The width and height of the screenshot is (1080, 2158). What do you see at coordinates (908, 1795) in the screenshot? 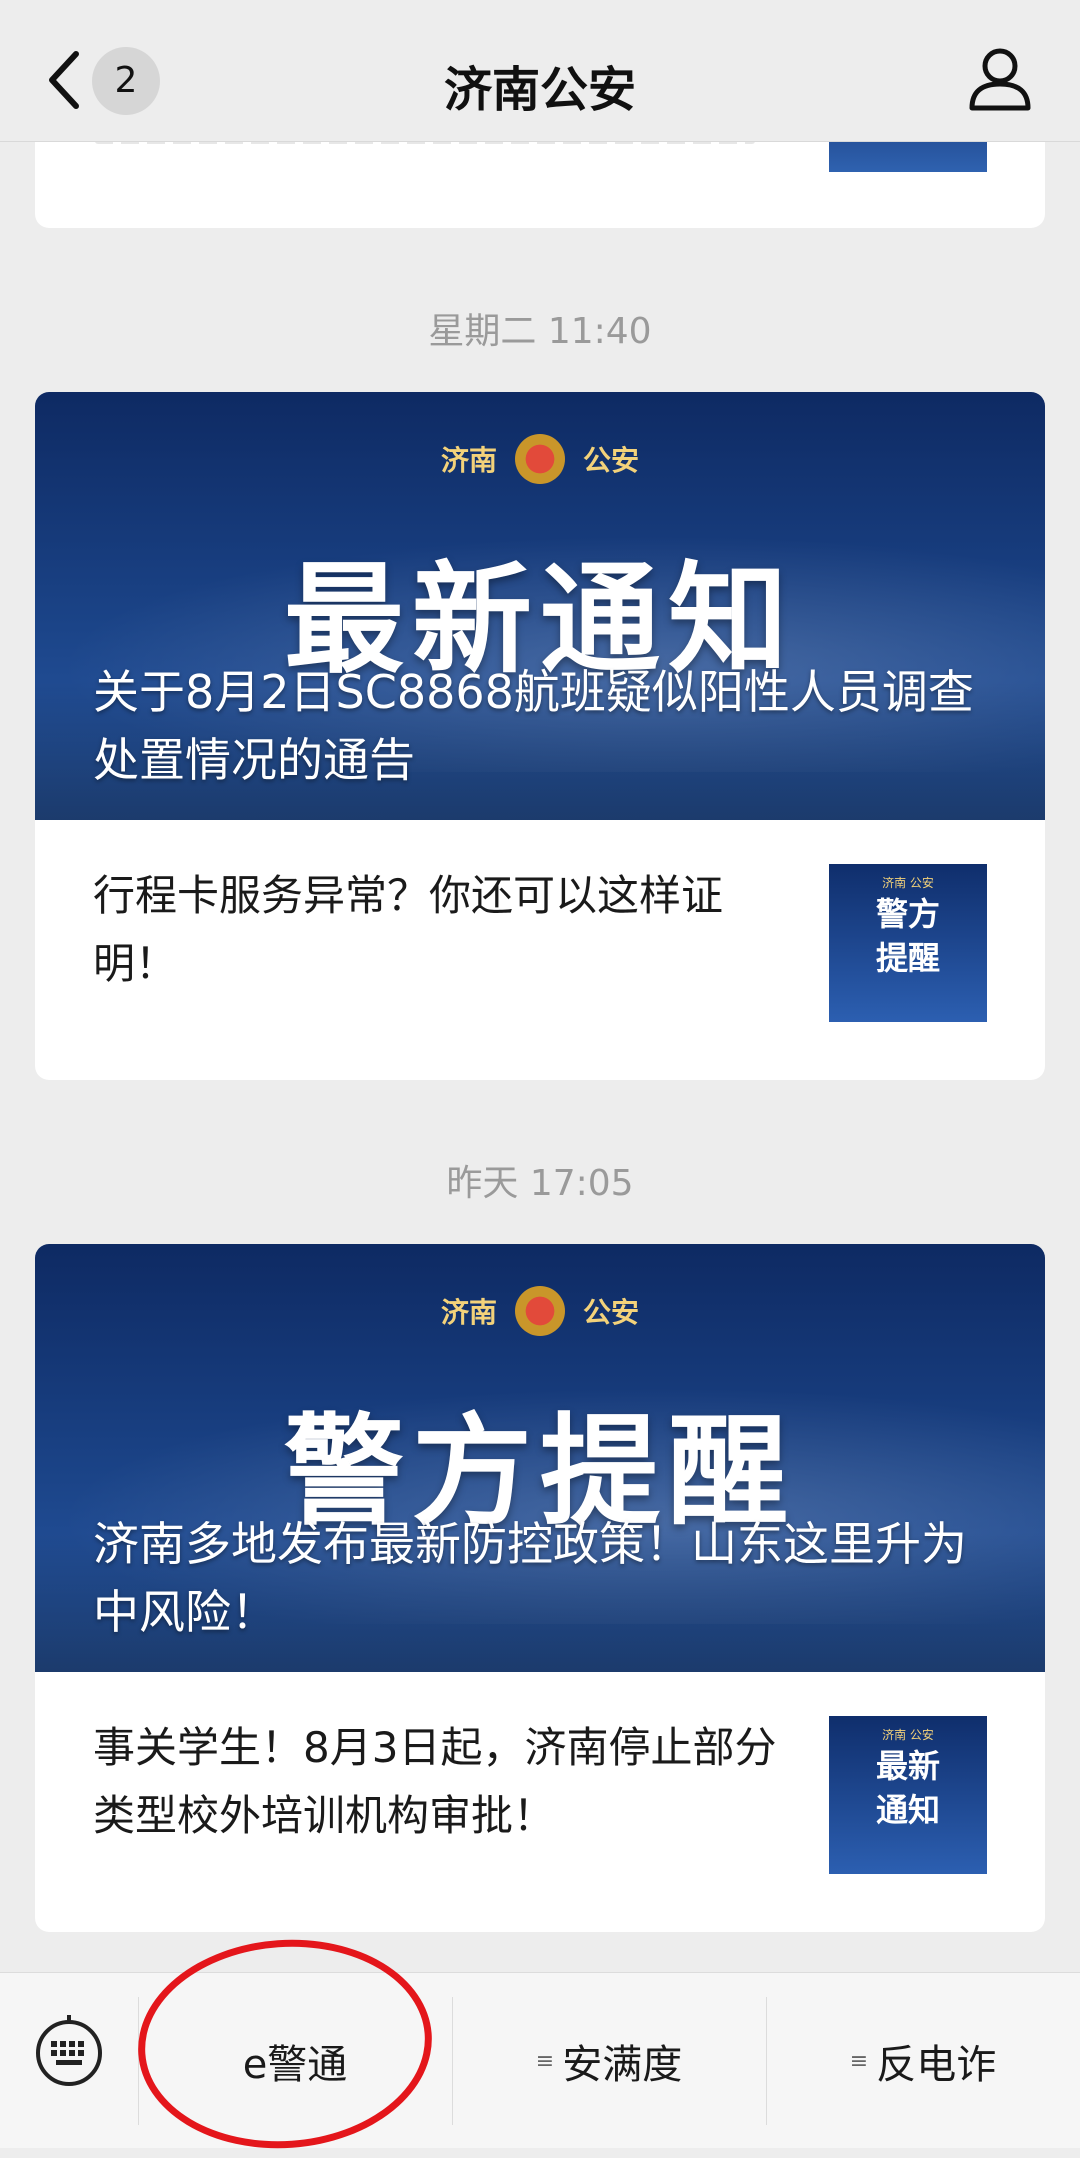
I see `article-thumbnail: 济南 公安 最新 通知` at bounding box center [908, 1795].